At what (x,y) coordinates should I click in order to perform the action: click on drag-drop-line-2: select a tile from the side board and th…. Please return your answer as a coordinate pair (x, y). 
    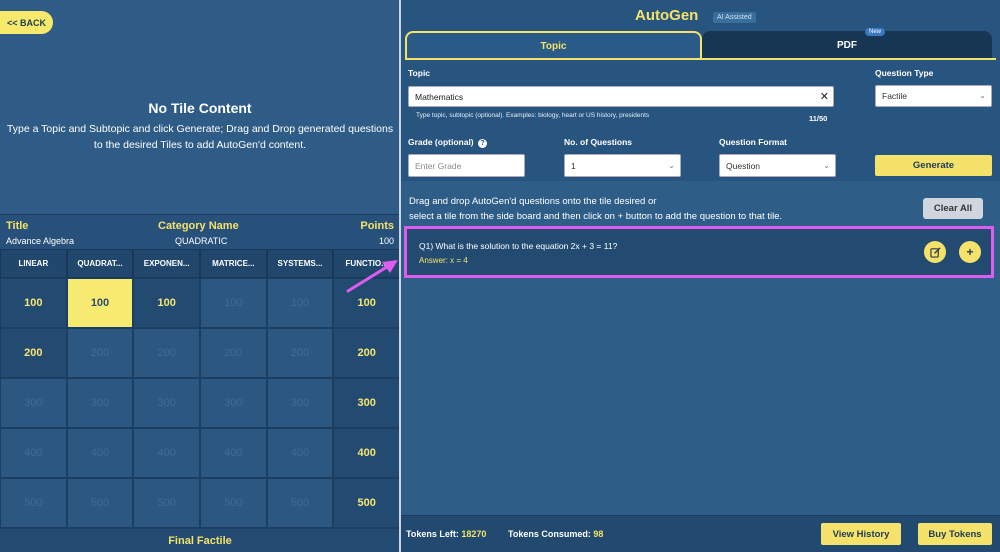
    Looking at the image, I should click on (596, 216).